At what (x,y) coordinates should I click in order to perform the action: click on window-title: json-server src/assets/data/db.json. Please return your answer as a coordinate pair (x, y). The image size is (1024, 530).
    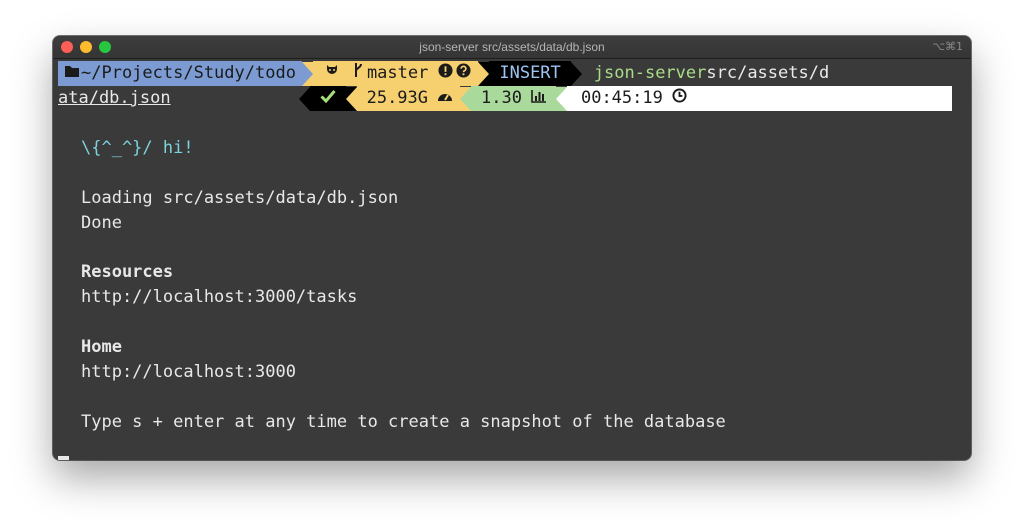
    Looking at the image, I should click on (512, 47).